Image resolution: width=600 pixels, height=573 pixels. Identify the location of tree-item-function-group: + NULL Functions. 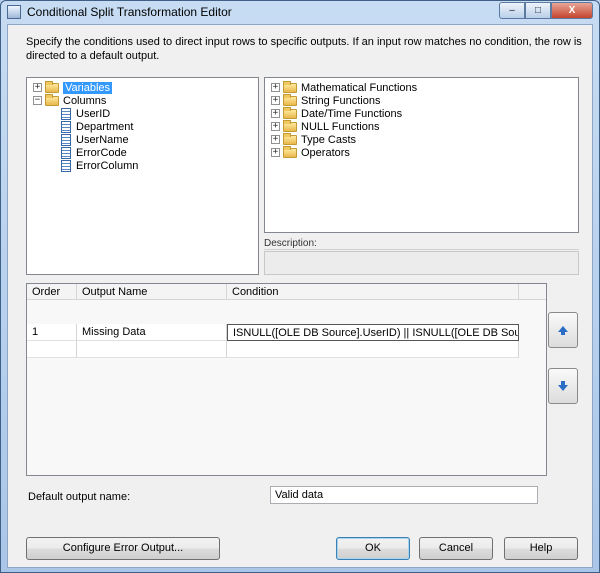
(325, 126).